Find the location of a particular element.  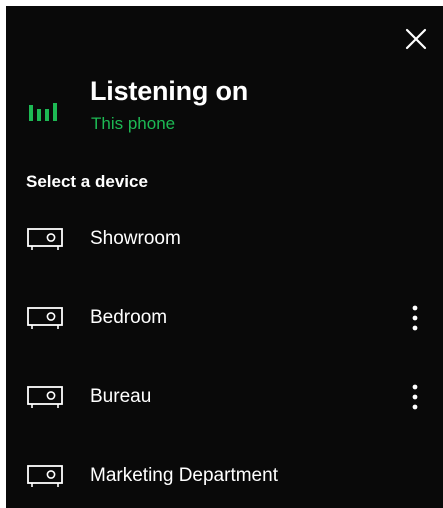

device-label: Showroom is located at coordinates (135, 238).